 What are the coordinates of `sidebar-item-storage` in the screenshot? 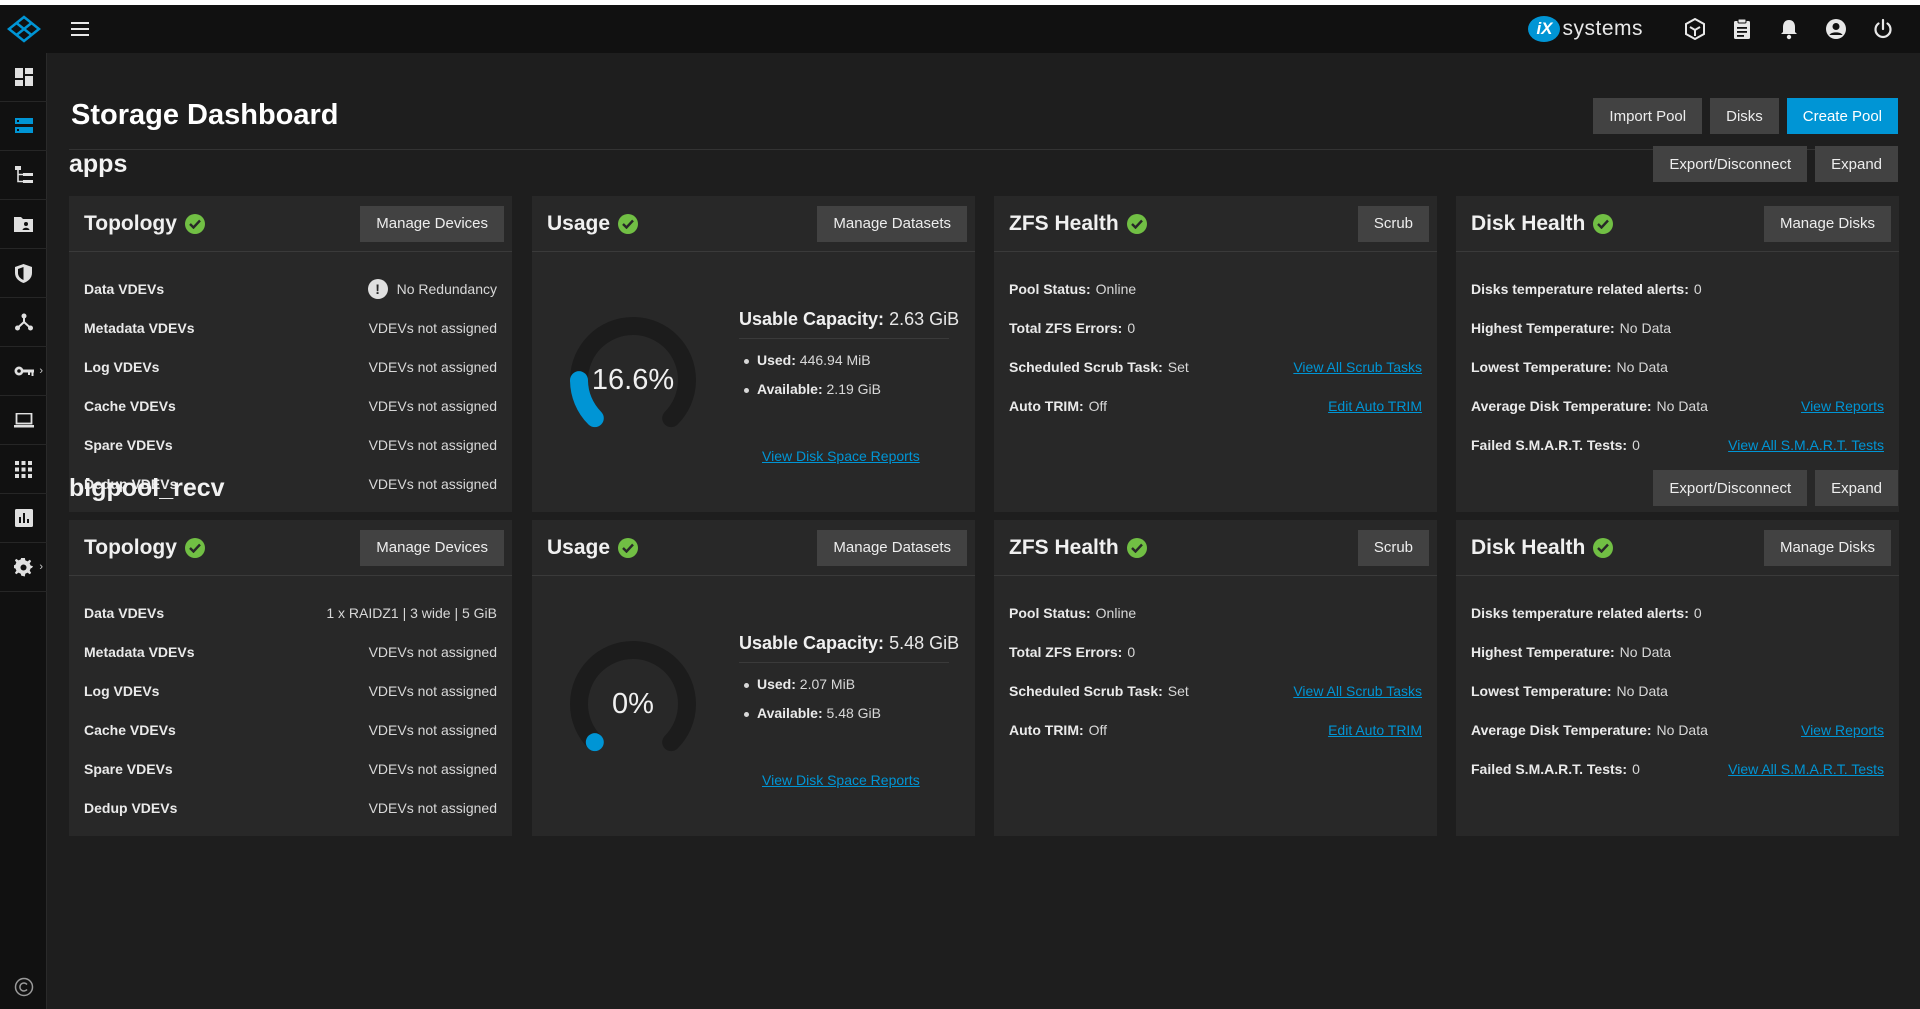 It's located at (23, 126).